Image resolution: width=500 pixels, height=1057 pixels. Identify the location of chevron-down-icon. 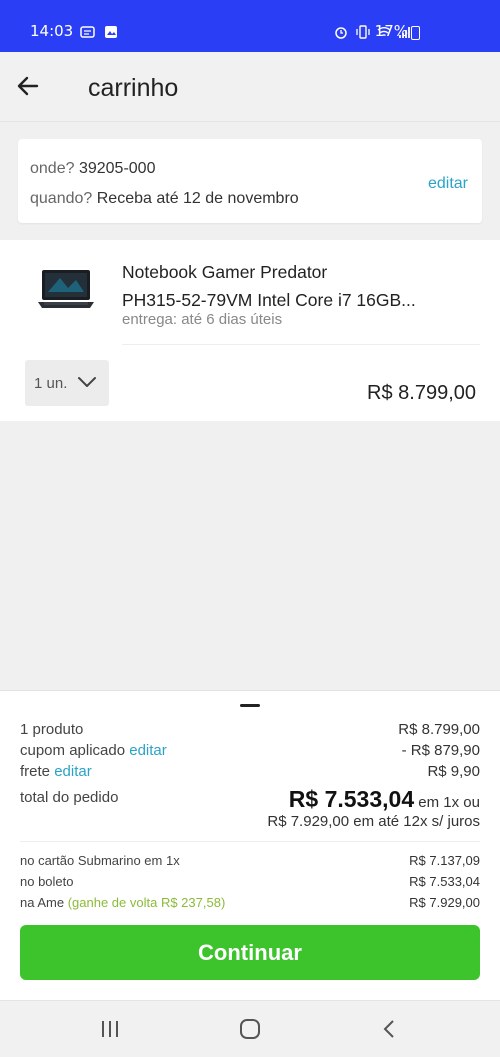
(87, 382).